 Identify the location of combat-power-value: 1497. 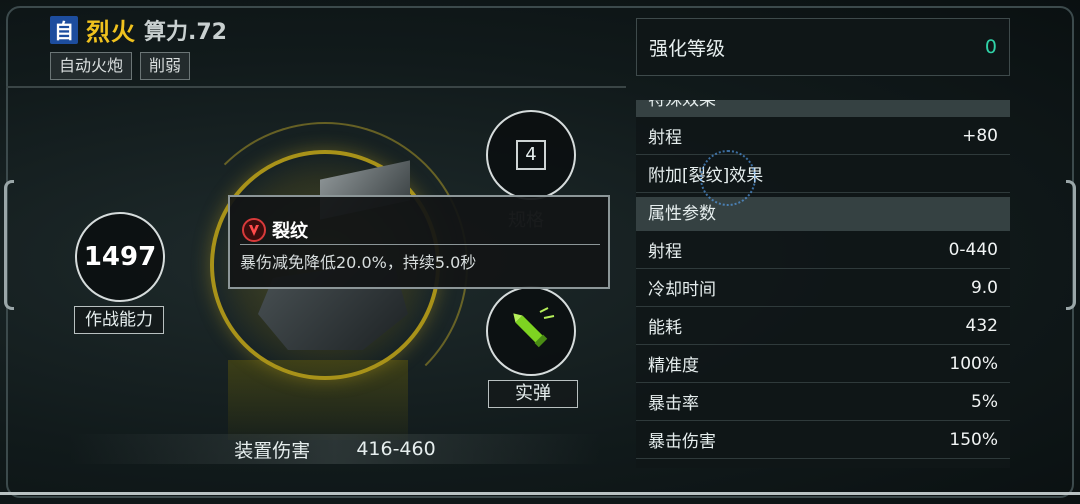
(120, 257).